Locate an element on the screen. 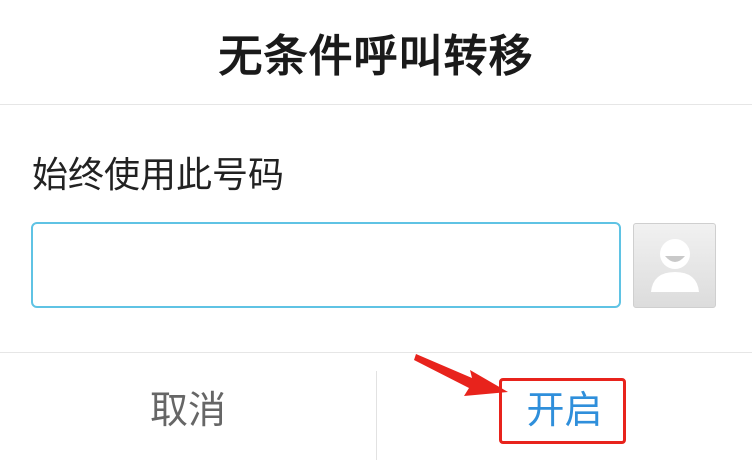 The image size is (752, 460). phone-number-input is located at coordinates (326, 265).